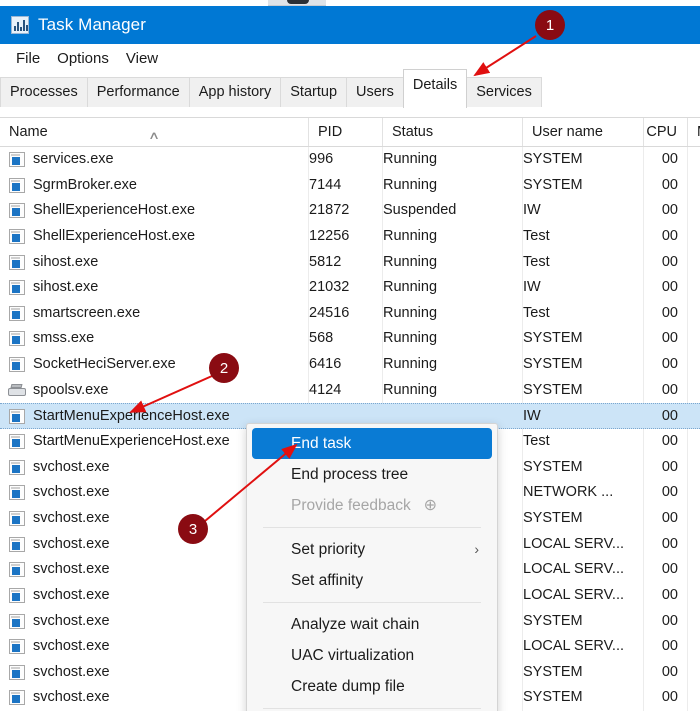  Describe the element at coordinates (353, 655) in the screenshot. I see `context-menu-item-label: UAC virtualization` at that location.